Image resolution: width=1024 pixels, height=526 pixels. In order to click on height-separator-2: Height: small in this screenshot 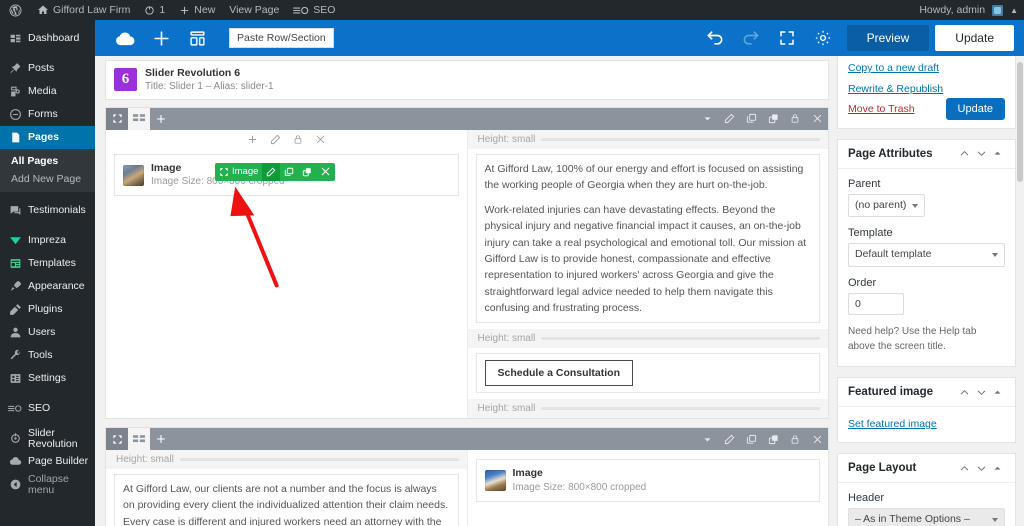, I will do `click(647, 339)`.